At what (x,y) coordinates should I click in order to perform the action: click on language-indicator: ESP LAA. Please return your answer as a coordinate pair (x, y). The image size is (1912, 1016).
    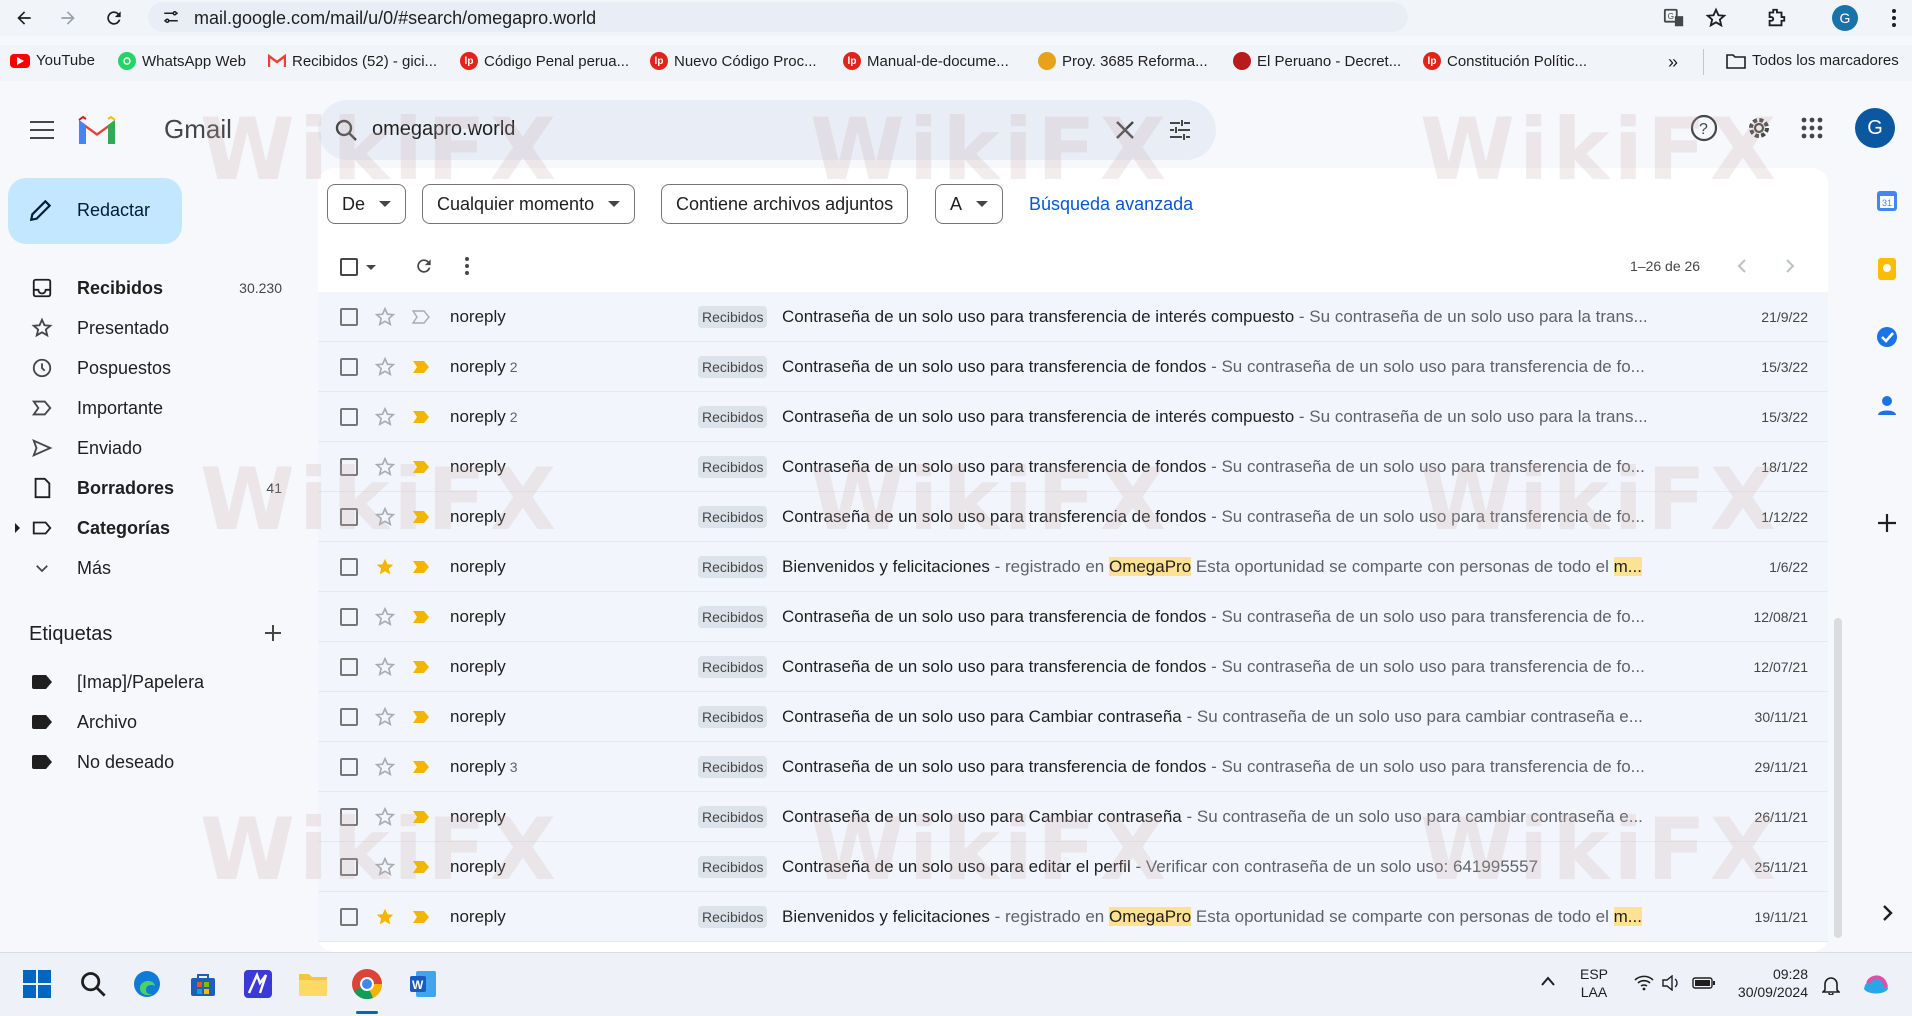
    Looking at the image, I should click on (1594, 983).